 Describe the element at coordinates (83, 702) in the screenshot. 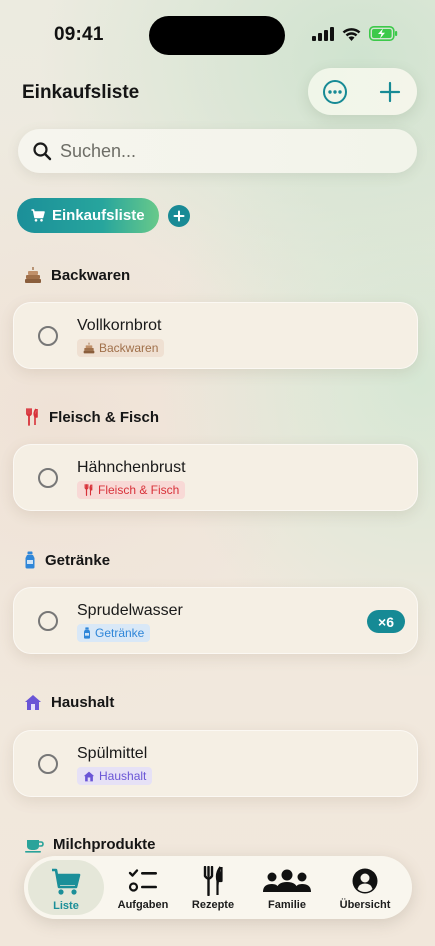

I see `section-title: Haushalt` at that location.